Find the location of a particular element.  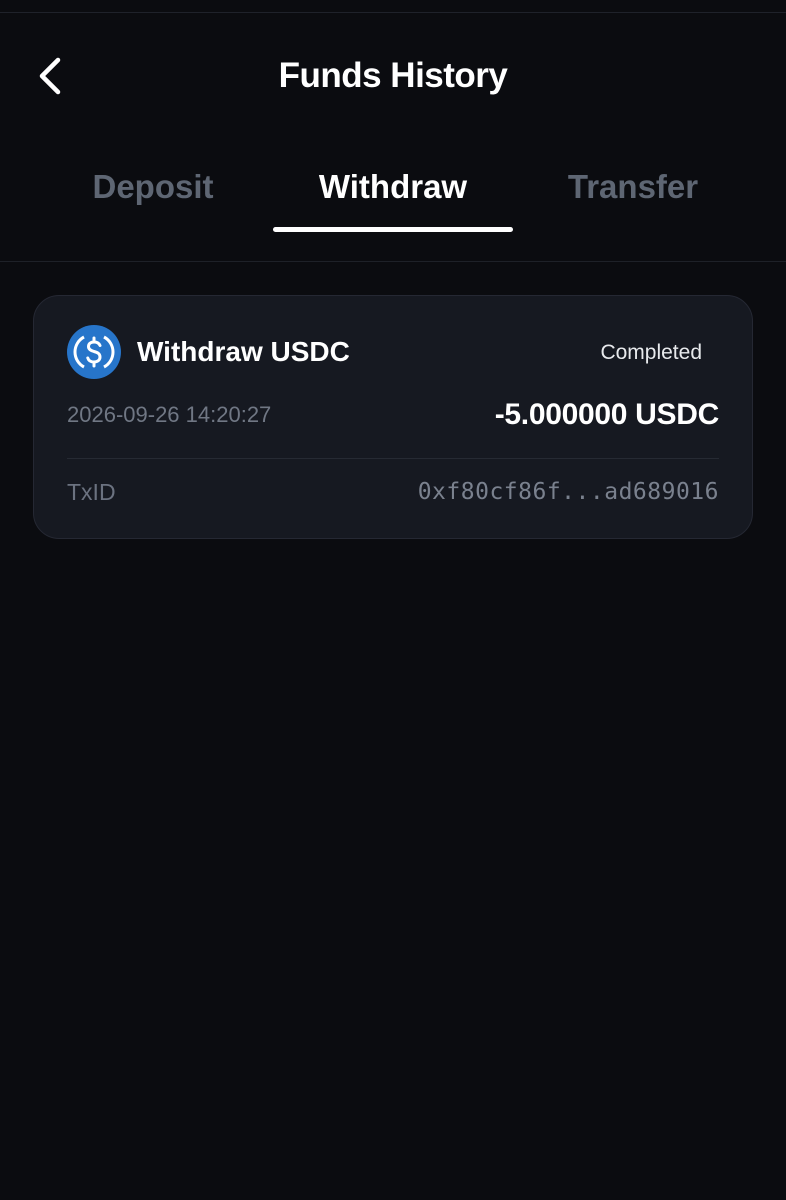

usdc-coin-icon is located at coordinates (94, 352).